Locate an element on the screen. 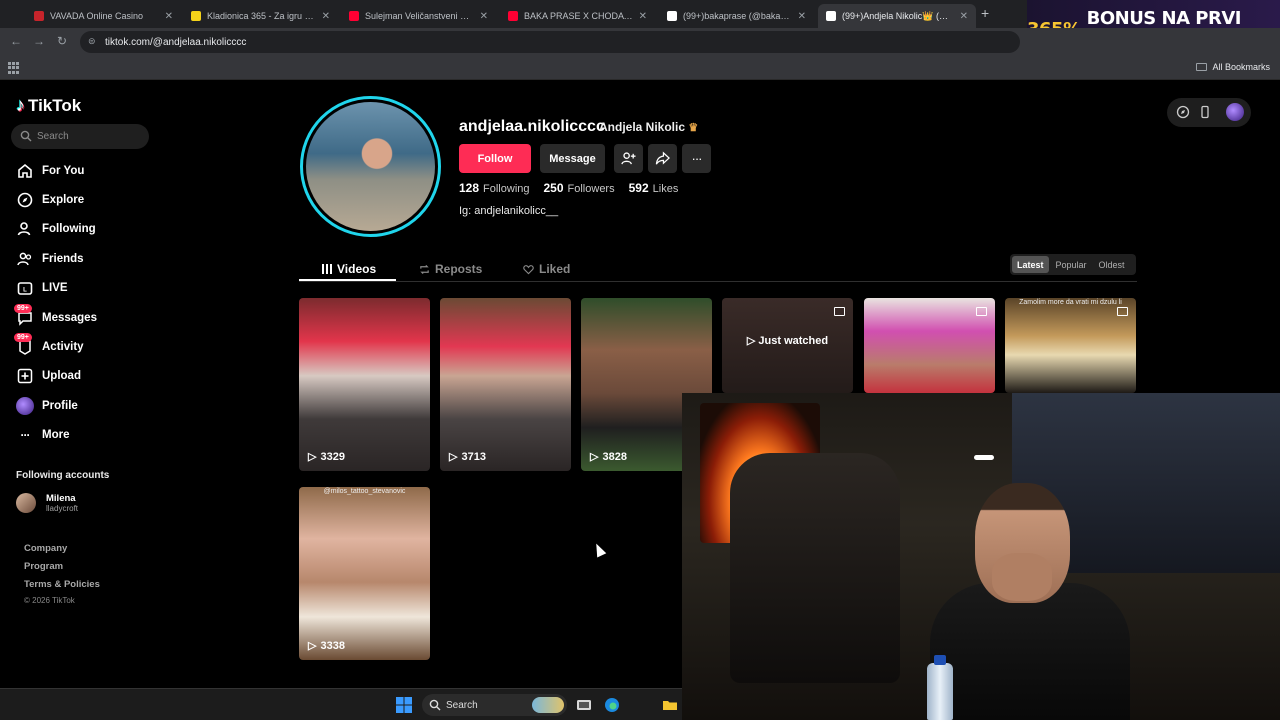 This screenshot has height=720, width=1280. tab-reposts: Reposts is located at coordinates (450, 269).